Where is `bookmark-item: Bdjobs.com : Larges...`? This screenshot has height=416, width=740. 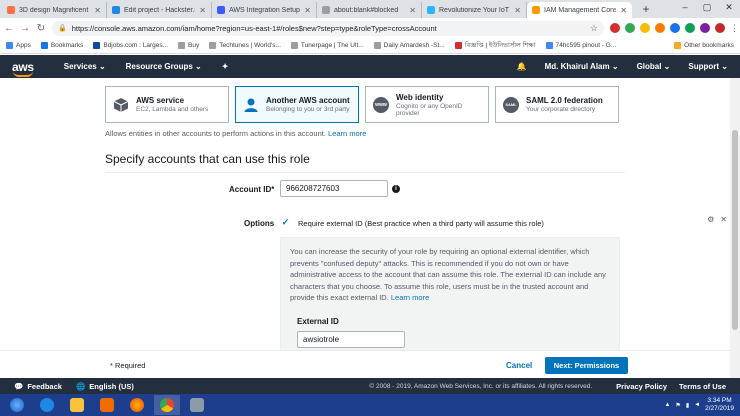 bookmark-item: Bdjobs.com : Larges... is located at coordinates (130, 45).